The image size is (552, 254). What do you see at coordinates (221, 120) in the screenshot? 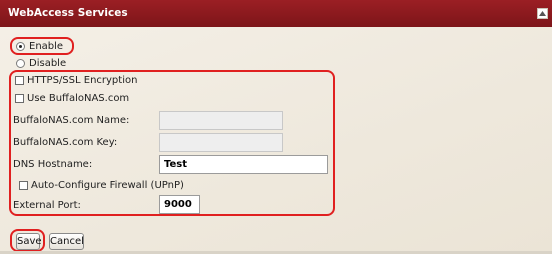
I see `buffalonas-name-field` at bounding box center [221, 120].